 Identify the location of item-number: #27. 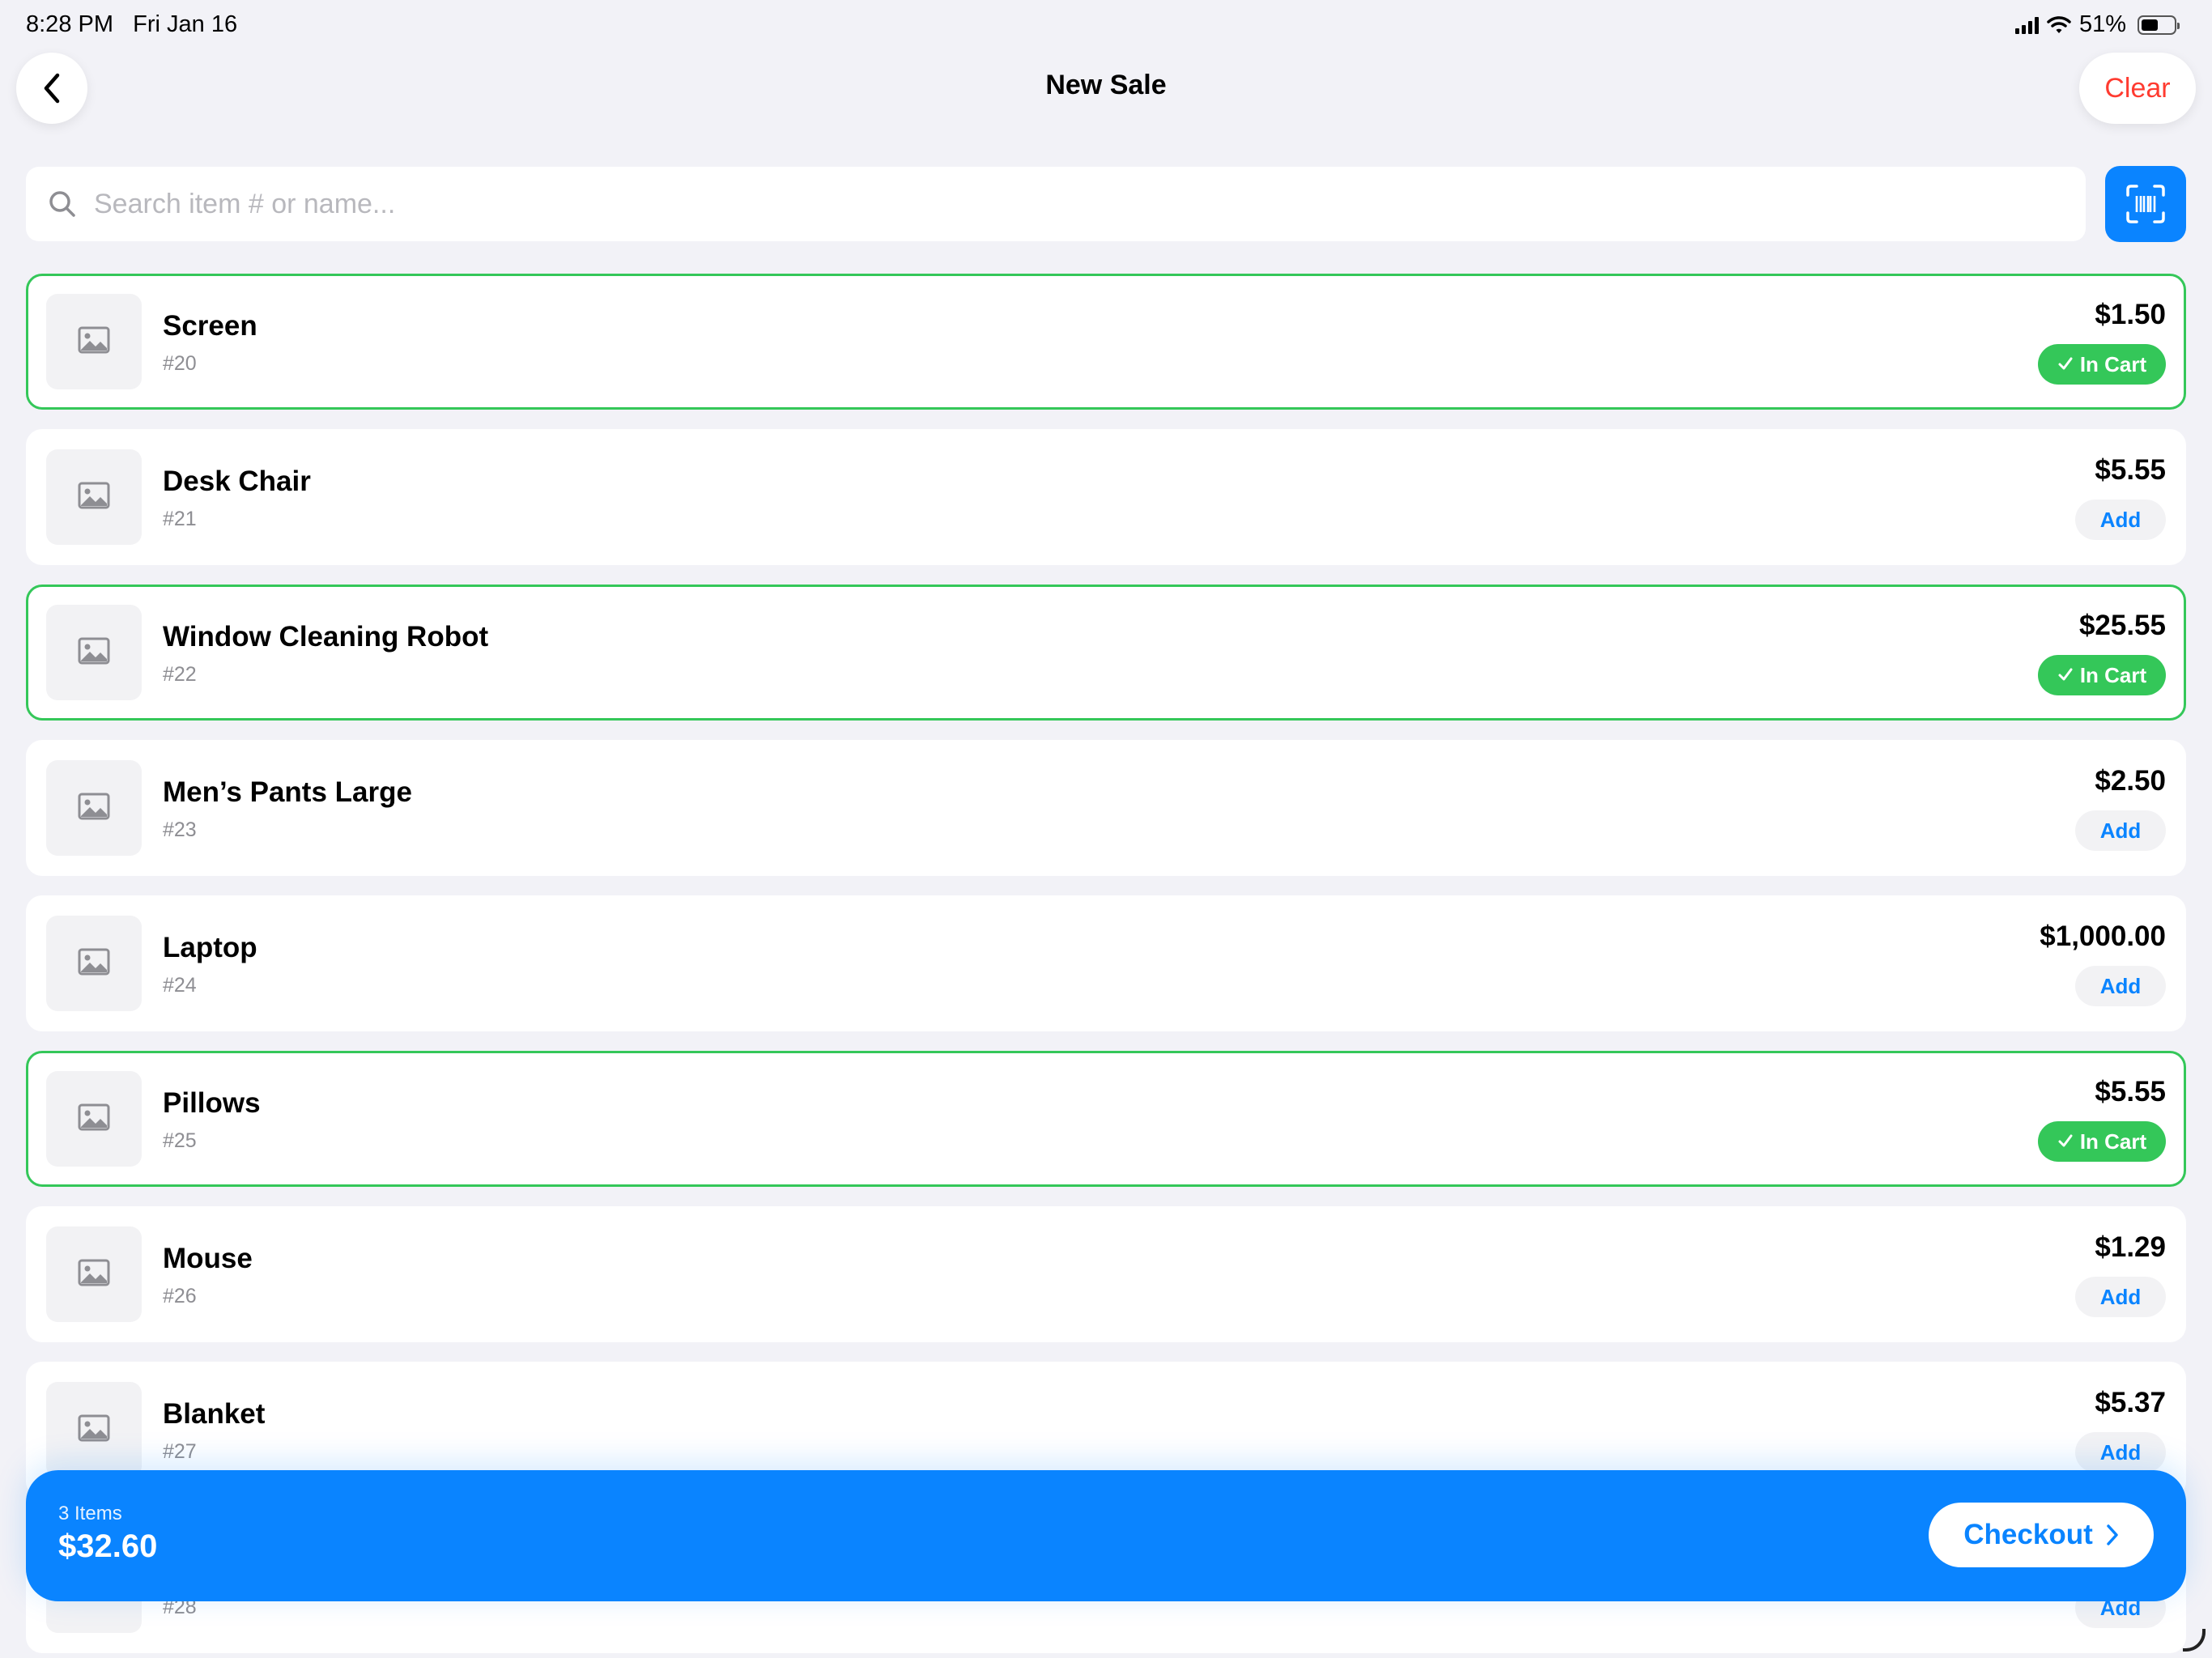
(180, 1451).